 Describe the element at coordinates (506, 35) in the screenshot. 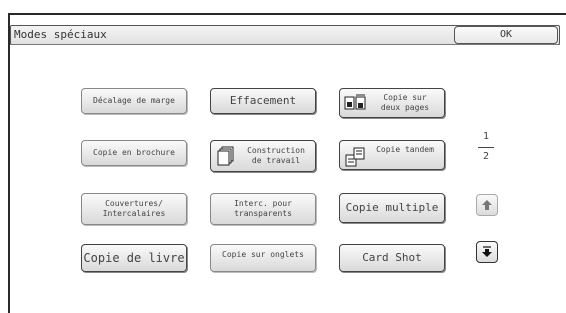

I see `ok-button: OK` at that location.